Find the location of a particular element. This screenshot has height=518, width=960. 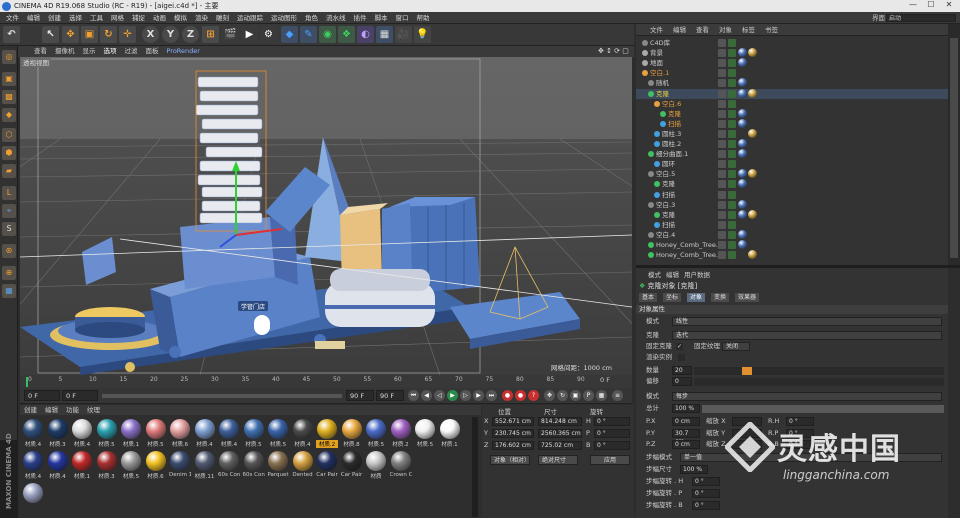

render-view-icon: 🎬 is located at coordinates (230, 34).